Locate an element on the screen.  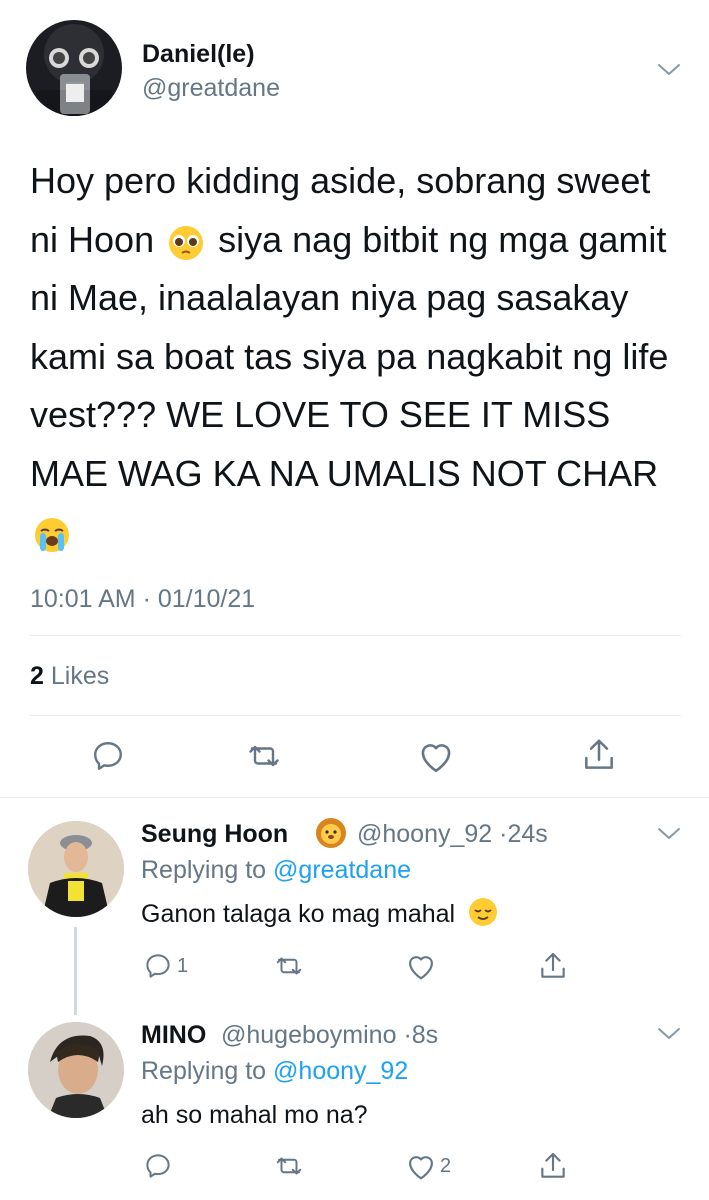
author-display-name: Daniel(le) is located at coordinates (198, 54).